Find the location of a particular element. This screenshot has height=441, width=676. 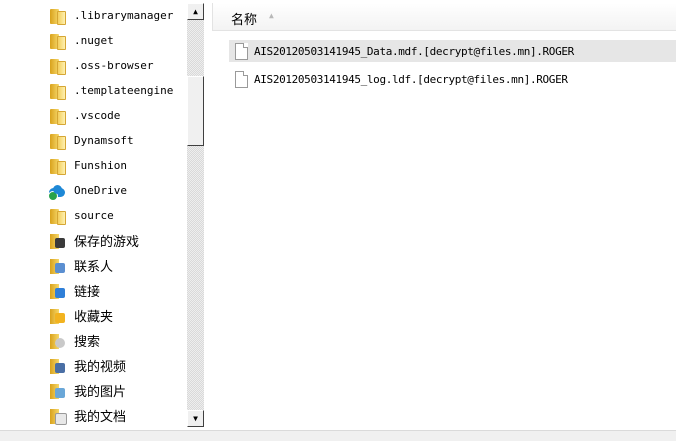

my-documents-icon is located at coordinates (57, 416).